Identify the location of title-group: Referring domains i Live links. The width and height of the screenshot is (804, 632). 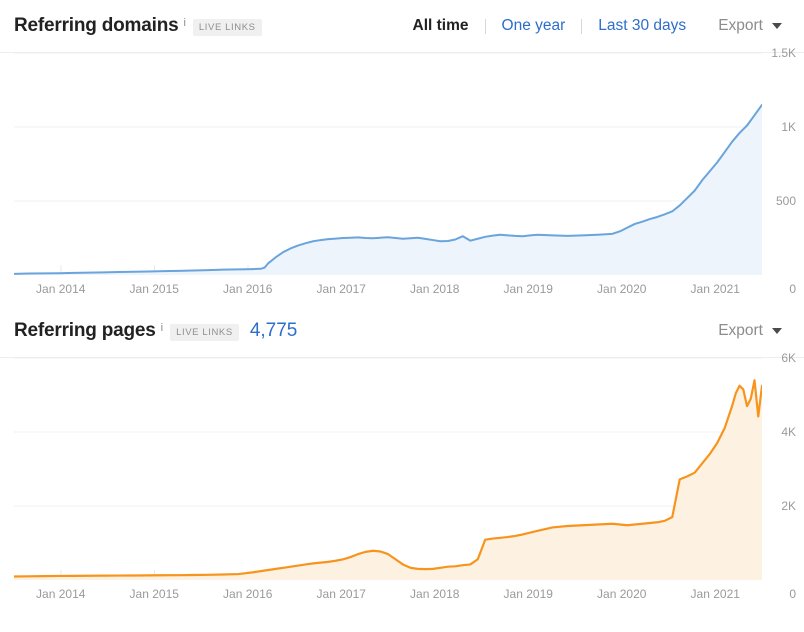
(138, 26).